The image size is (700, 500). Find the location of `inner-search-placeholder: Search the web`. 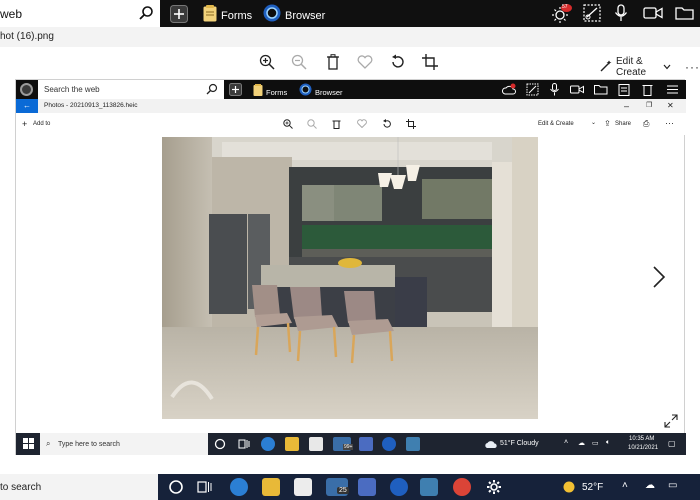

inner-search-placeholder: Search the web is located at coordinates (72, 89).